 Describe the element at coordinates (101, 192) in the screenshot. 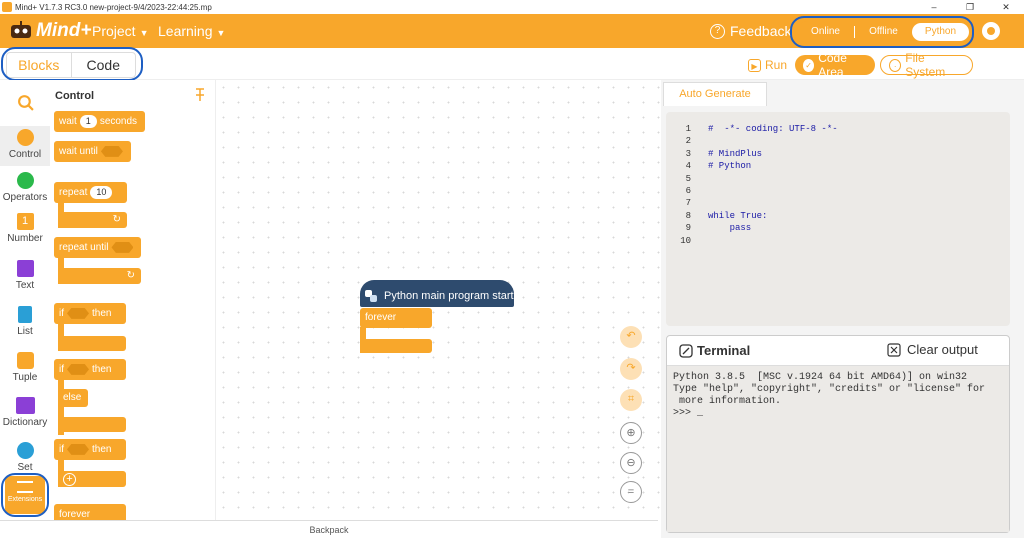

I see `block-input: 10` at that location.